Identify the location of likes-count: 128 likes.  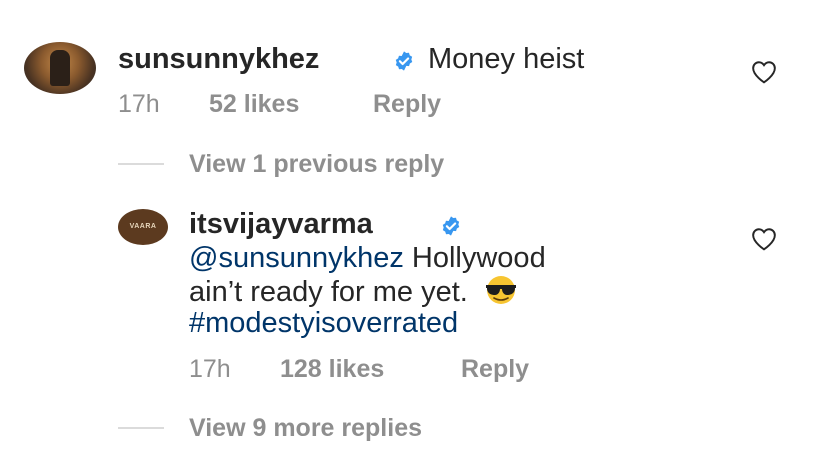
(332, 369).